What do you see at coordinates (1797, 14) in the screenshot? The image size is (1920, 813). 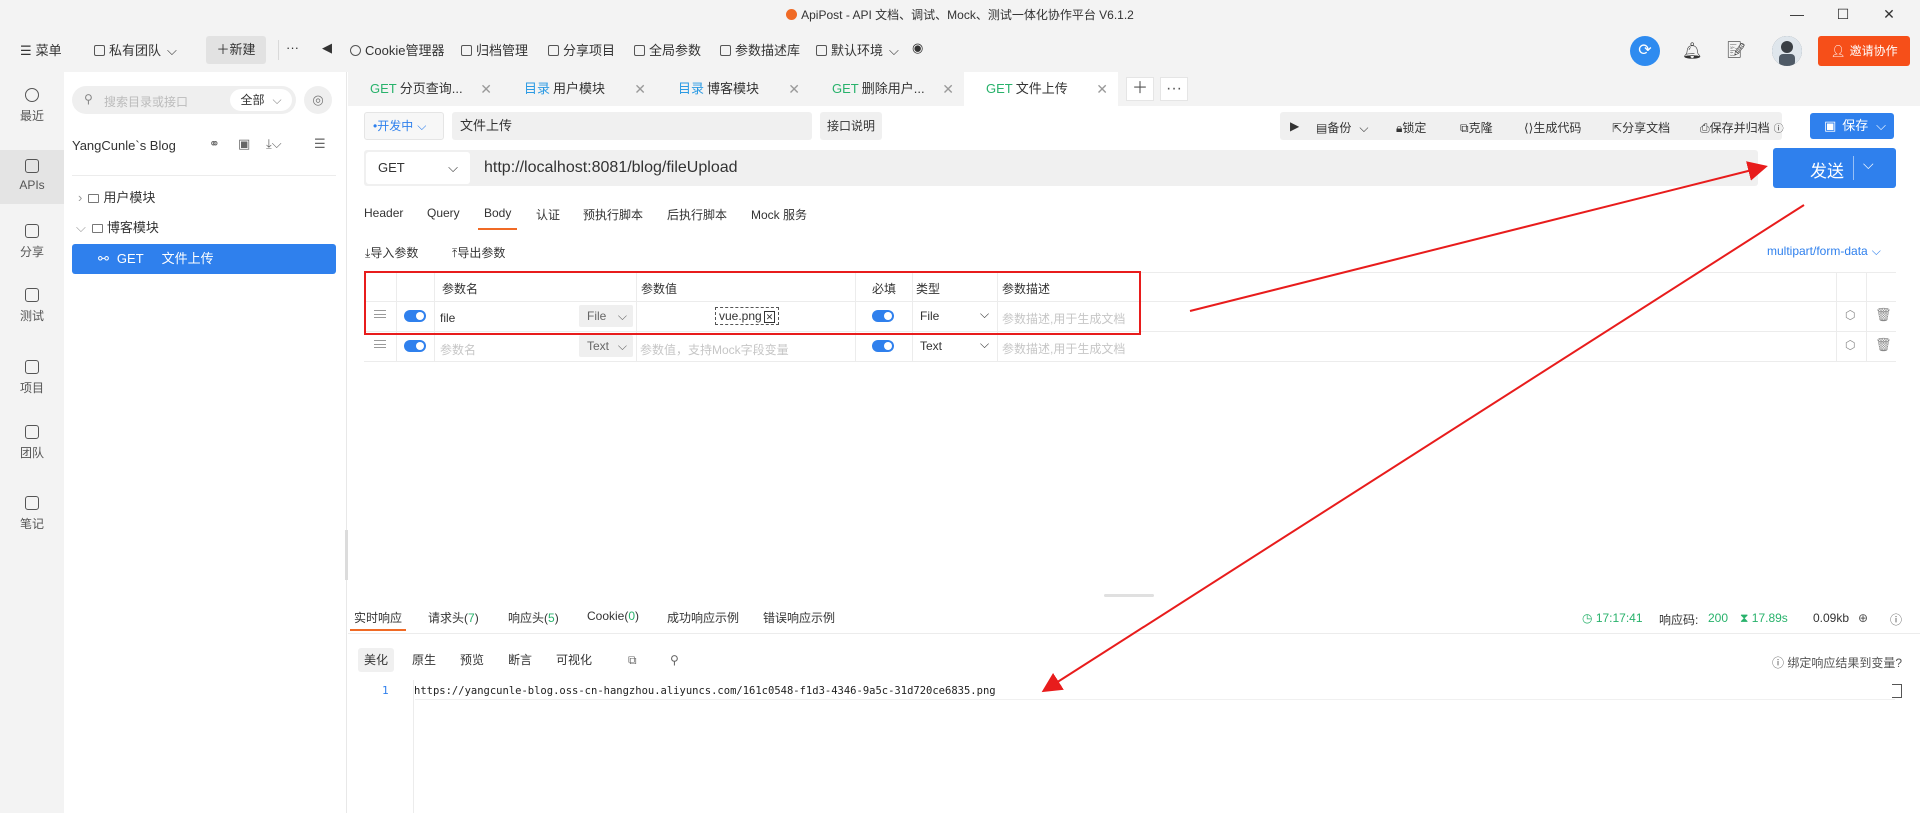 I see `minimize-button: —` at bounding box center [1797, 14].